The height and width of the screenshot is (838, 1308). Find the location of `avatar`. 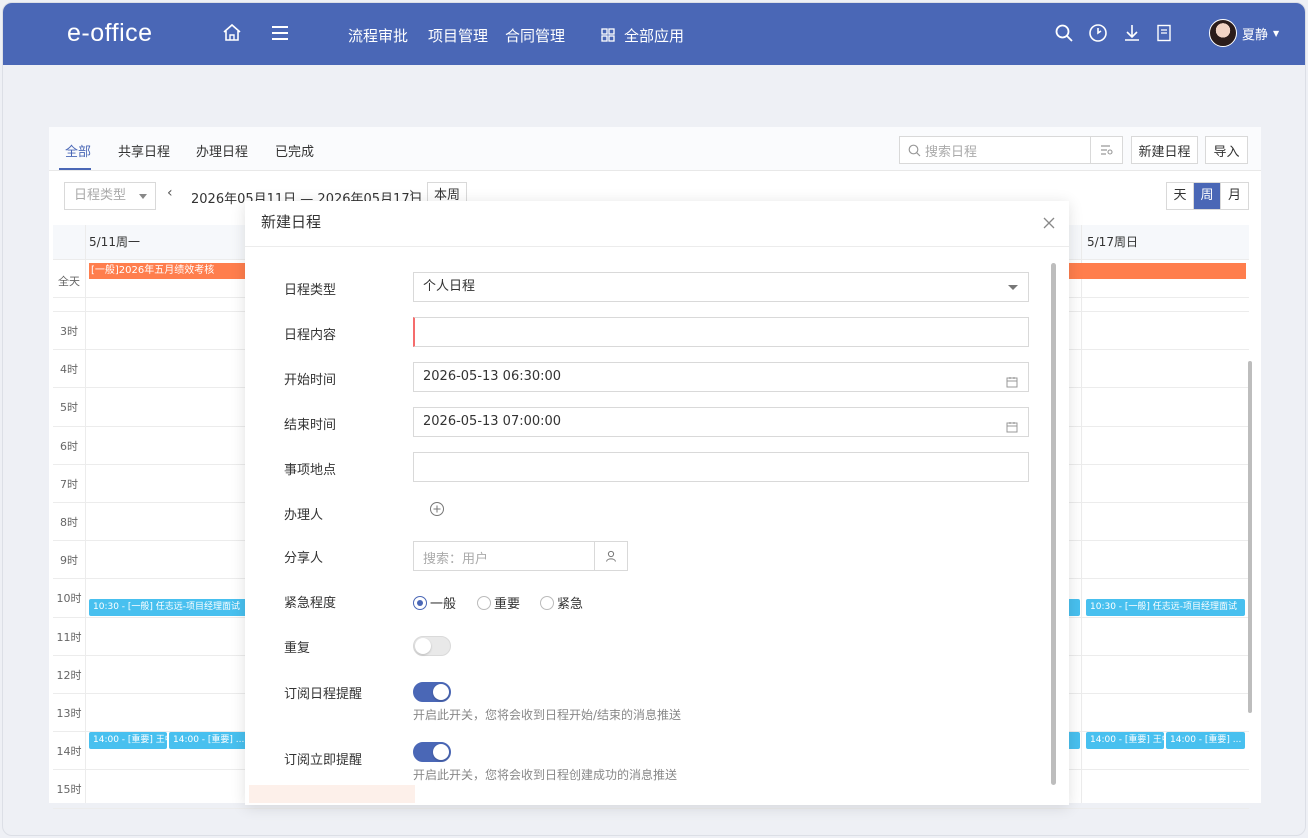

avatar is located at coordinates (1223, 33).